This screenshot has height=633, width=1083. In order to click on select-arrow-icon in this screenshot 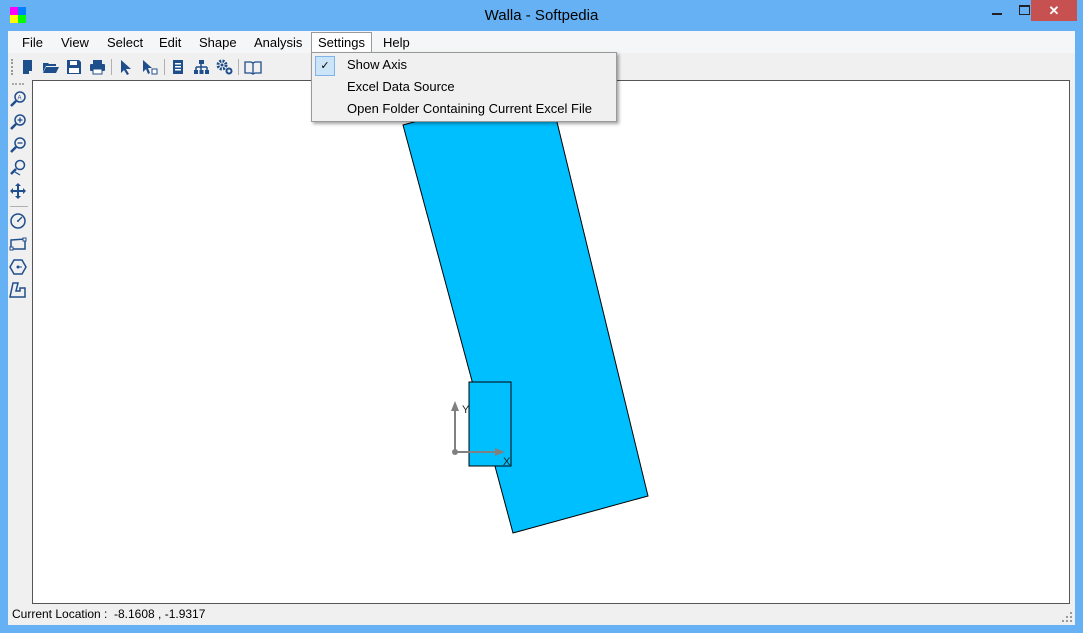, I will do `click(126, 67)`.